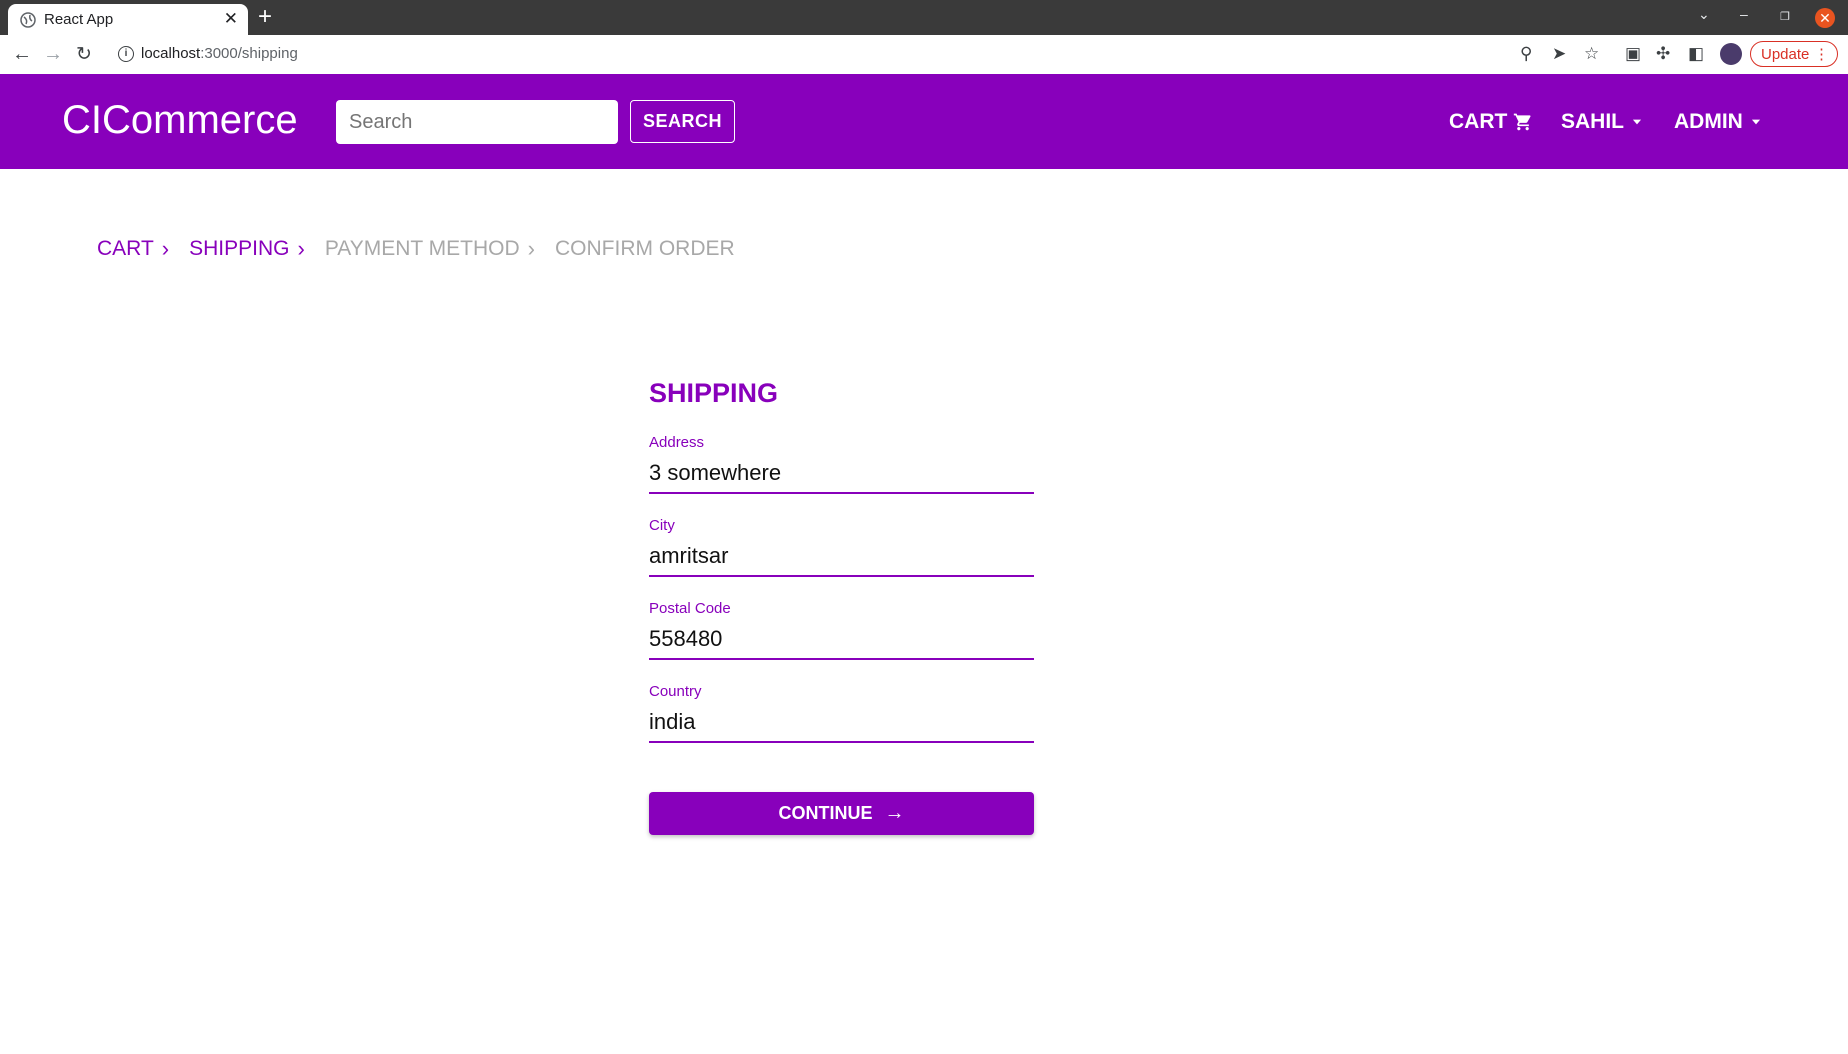 The image size is (1848, 1054). Describe the element at coordinates (249, 53) in the screenshot. I see `url-path: :3000/shipping` at that location.